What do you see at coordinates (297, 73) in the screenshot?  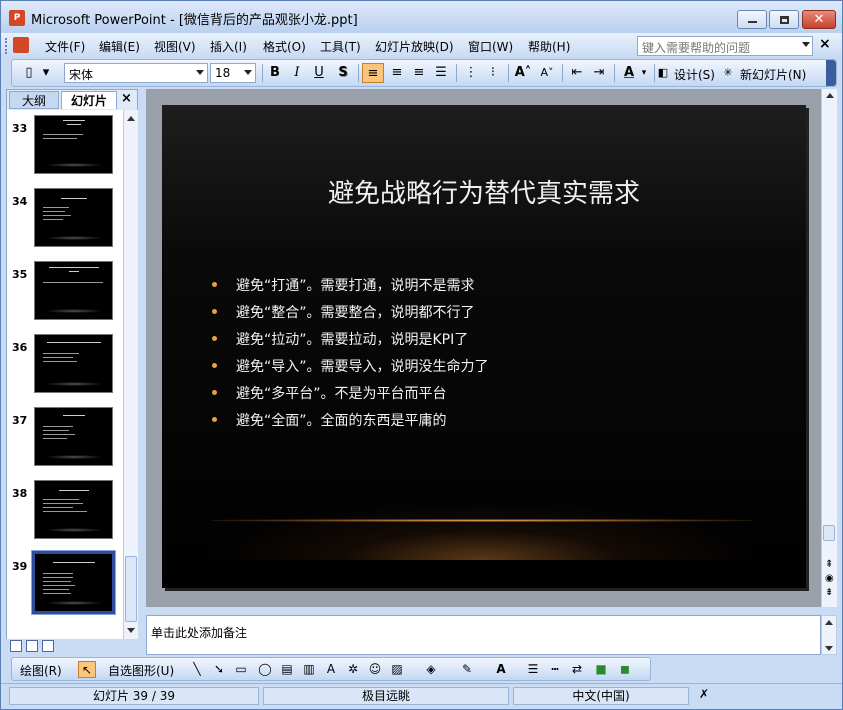 I see `italic-button: I` at bounding box center [297, 73].